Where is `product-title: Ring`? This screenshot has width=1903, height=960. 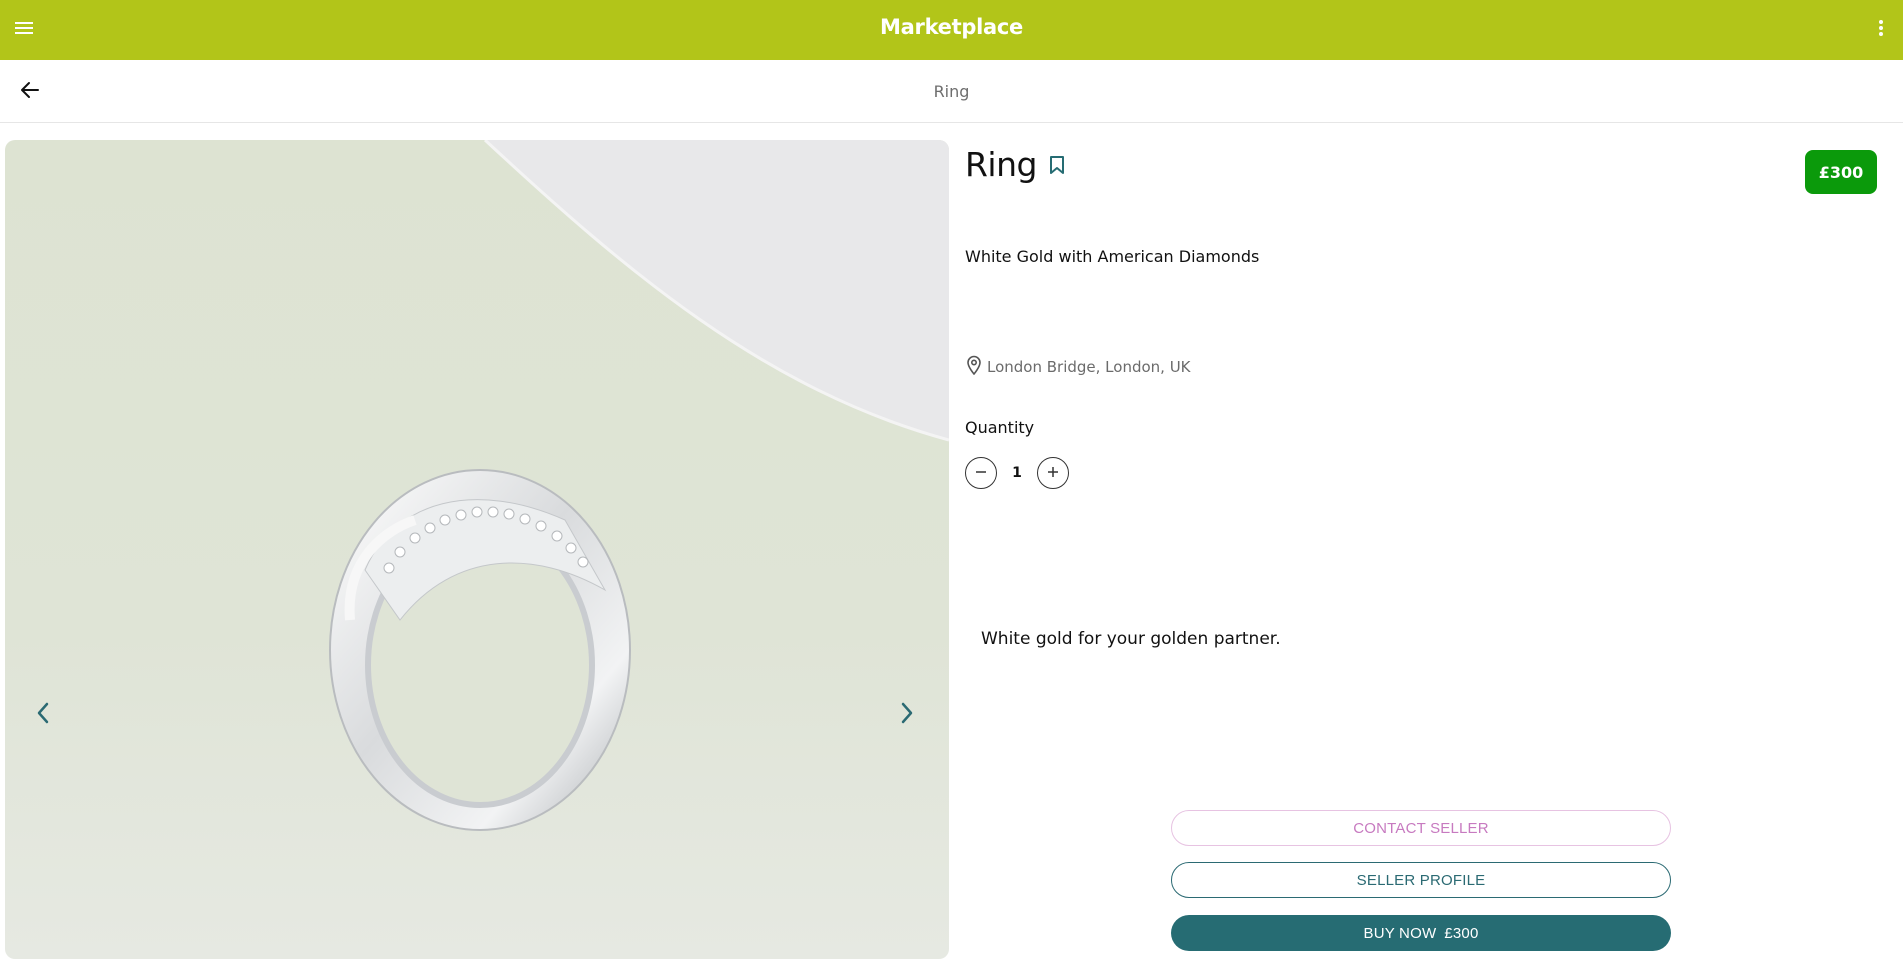 product-title: Ring is located at coordinates (1001, 164).